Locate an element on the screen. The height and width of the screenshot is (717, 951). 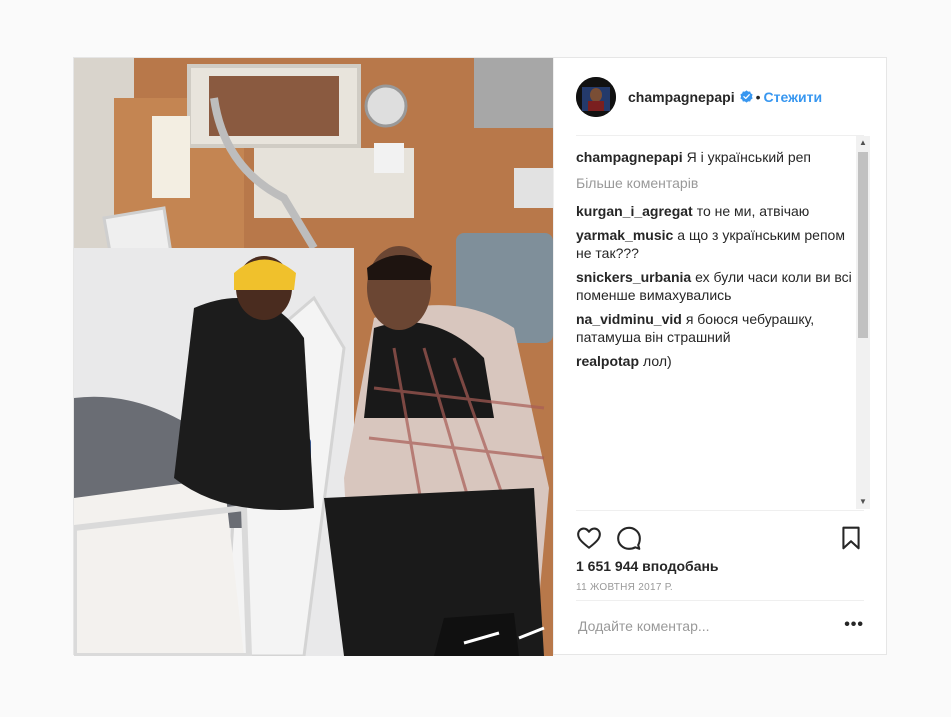
action-bar is located at coordinates (720, 534).